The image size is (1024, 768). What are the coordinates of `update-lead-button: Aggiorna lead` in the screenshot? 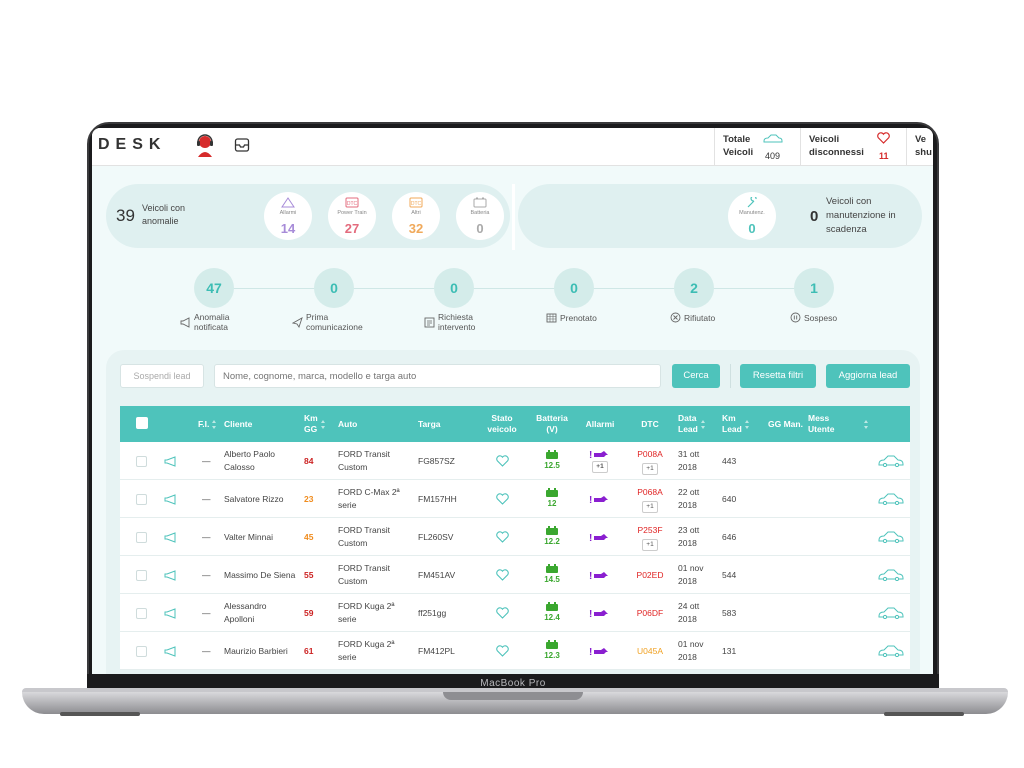 It's located at (868, 376).